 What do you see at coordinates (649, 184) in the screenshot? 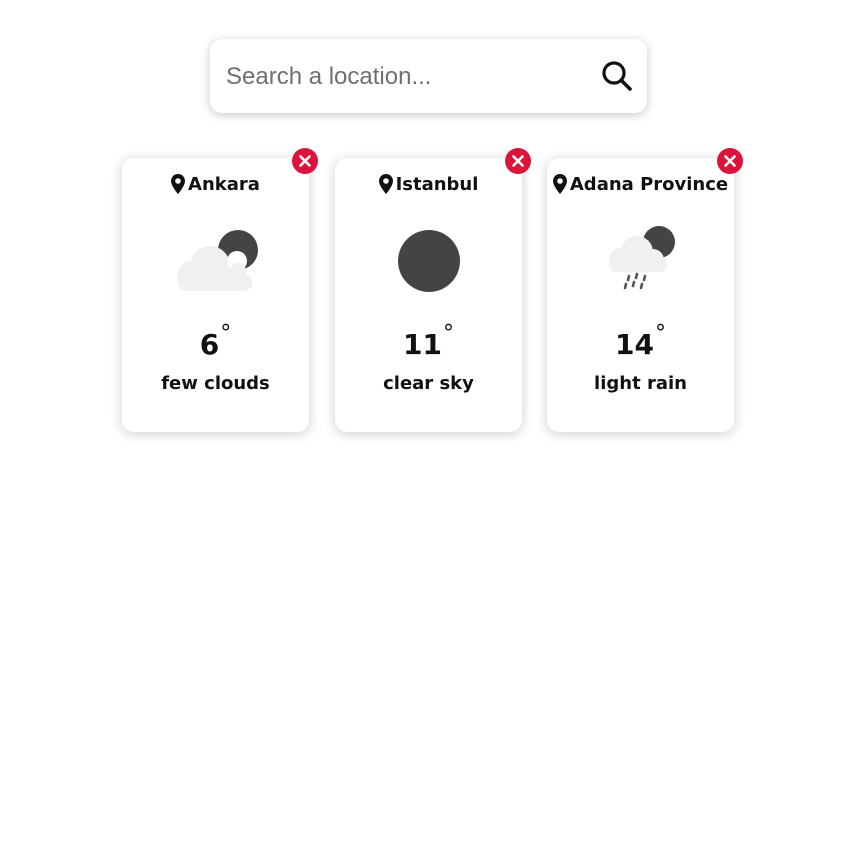
I see `location-name: Adana Province` at bounding box center [649, 184].